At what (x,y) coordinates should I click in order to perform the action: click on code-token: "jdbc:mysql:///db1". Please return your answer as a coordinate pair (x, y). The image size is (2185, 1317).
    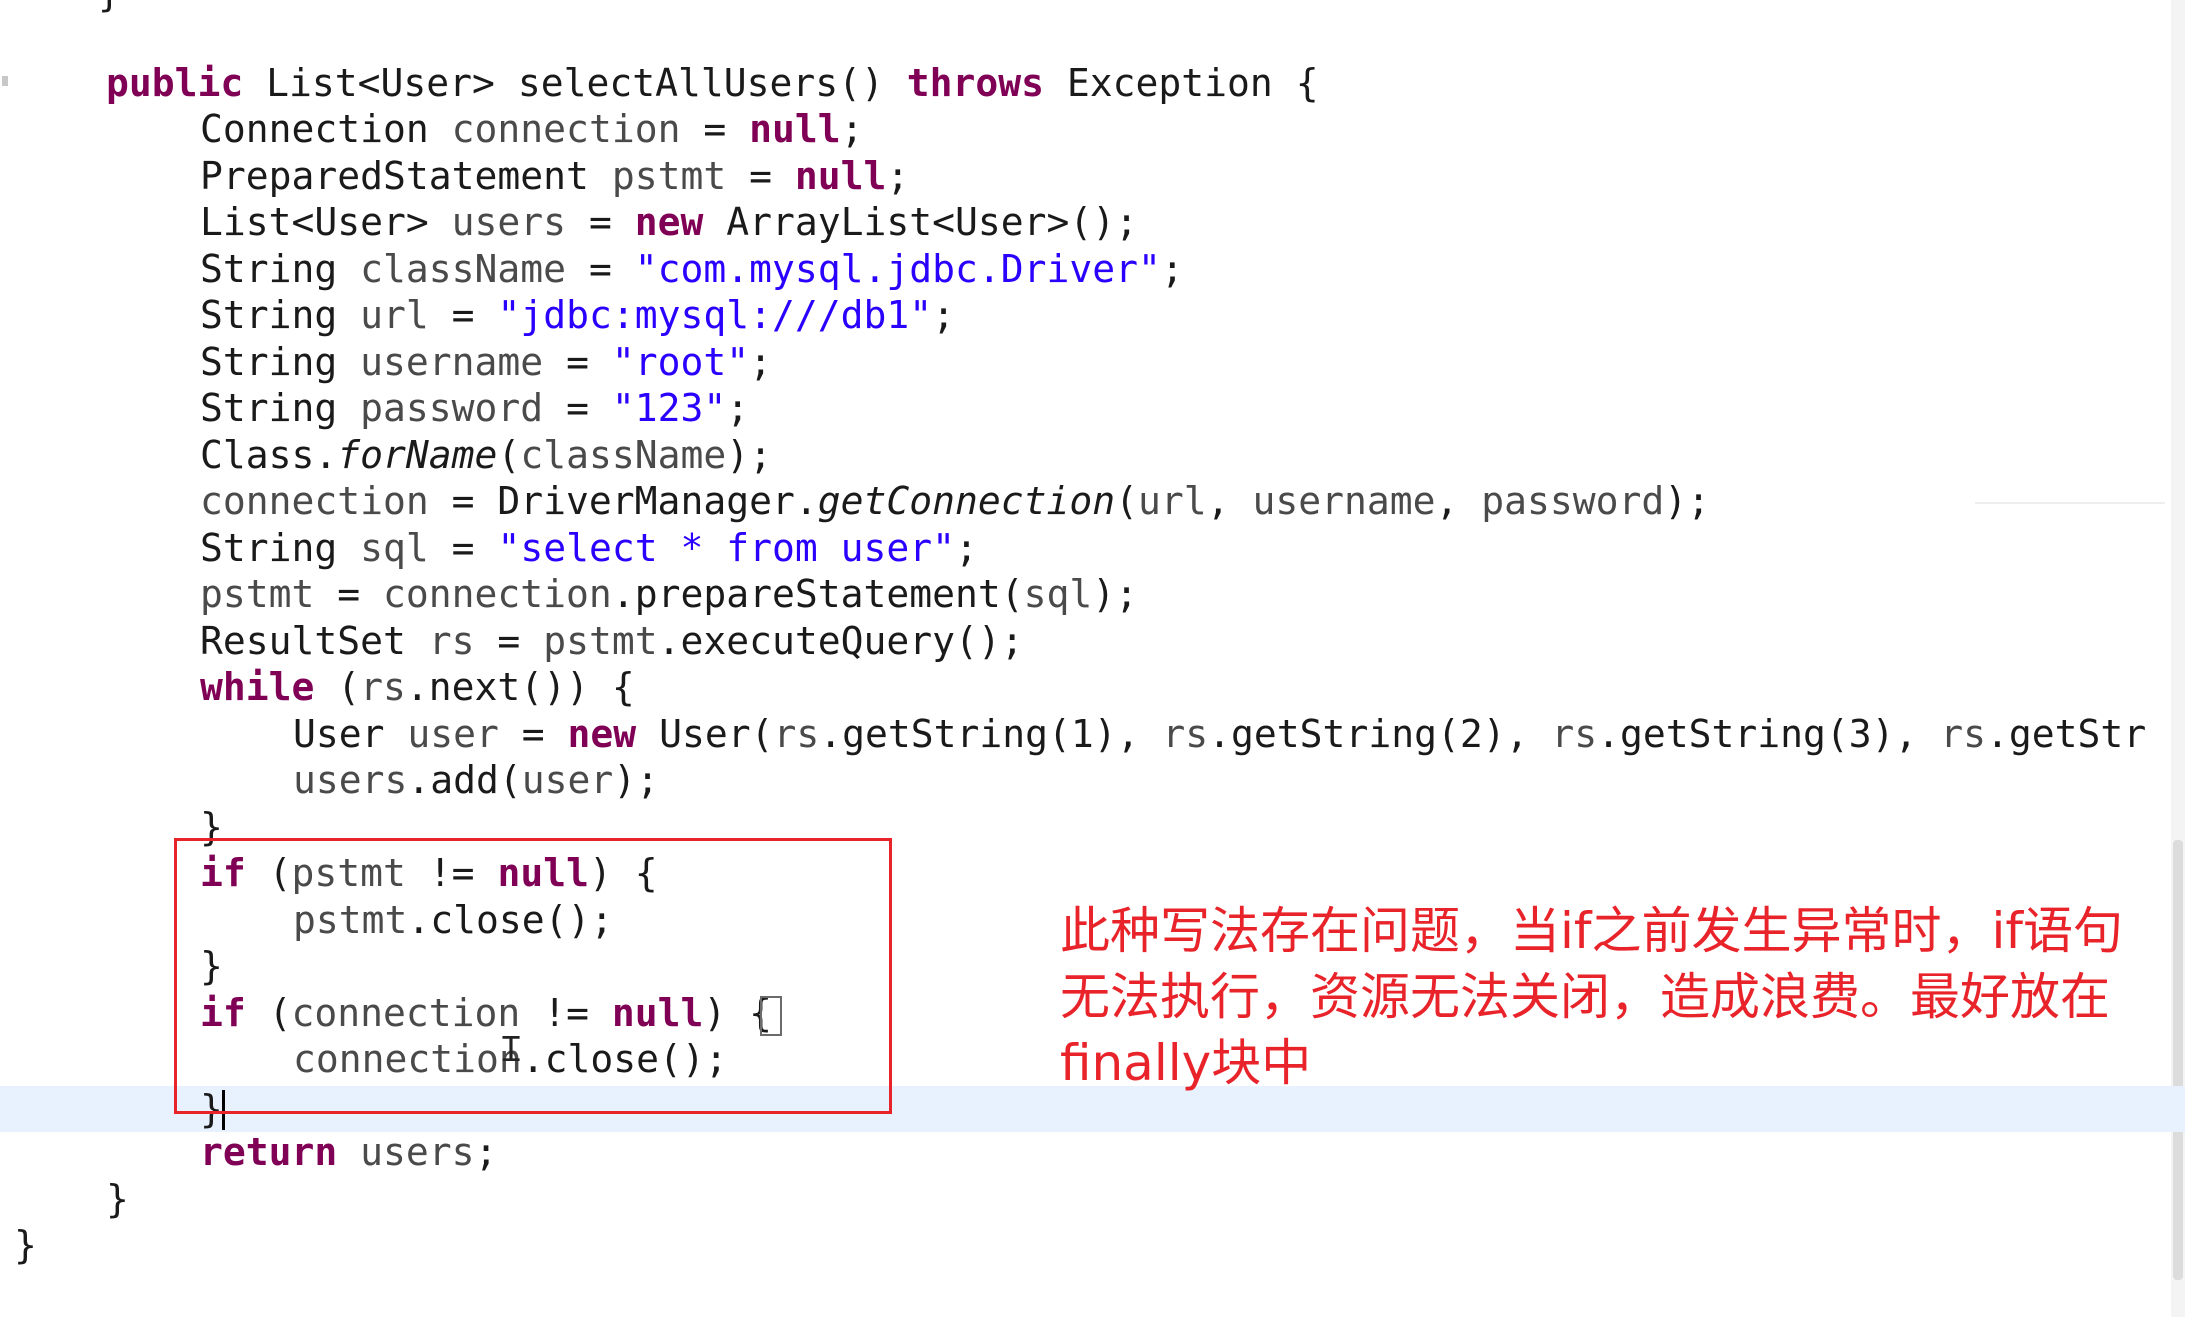
    Looking at the image, I should click on (715, 315).